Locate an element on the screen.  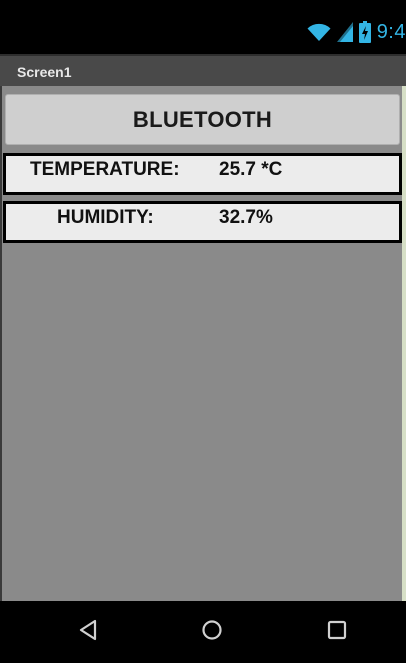
right-edge-strip is located at coordinates (404, 343).